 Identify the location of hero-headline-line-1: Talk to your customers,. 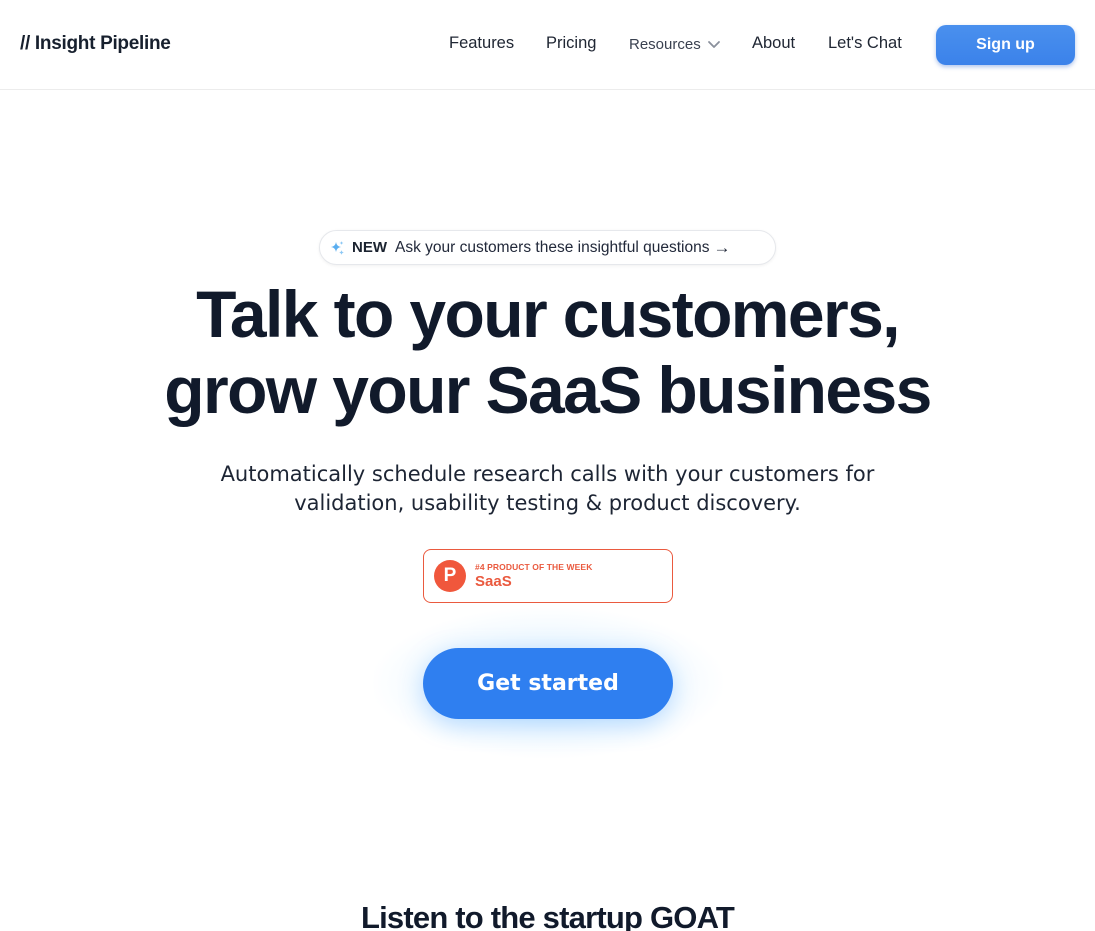
(548, 314).